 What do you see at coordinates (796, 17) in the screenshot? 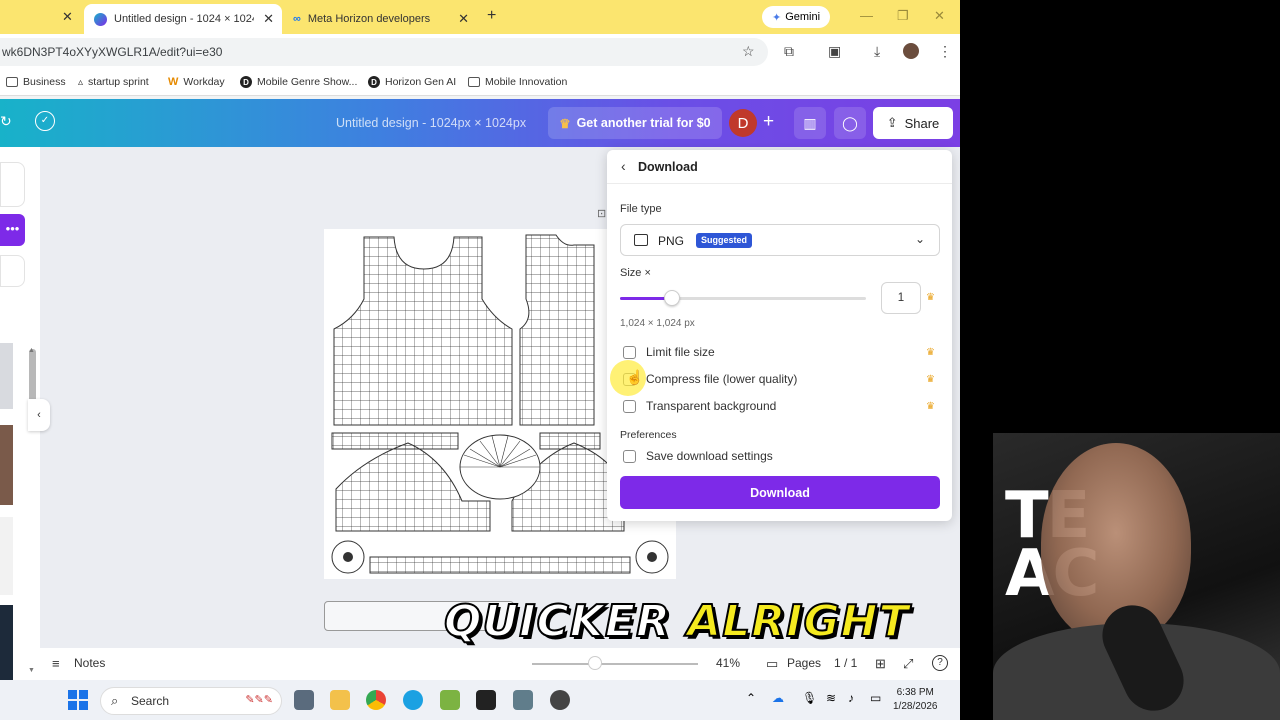
I see `gemini-button: ✦ Gemini` at bounding box center [796, 17].